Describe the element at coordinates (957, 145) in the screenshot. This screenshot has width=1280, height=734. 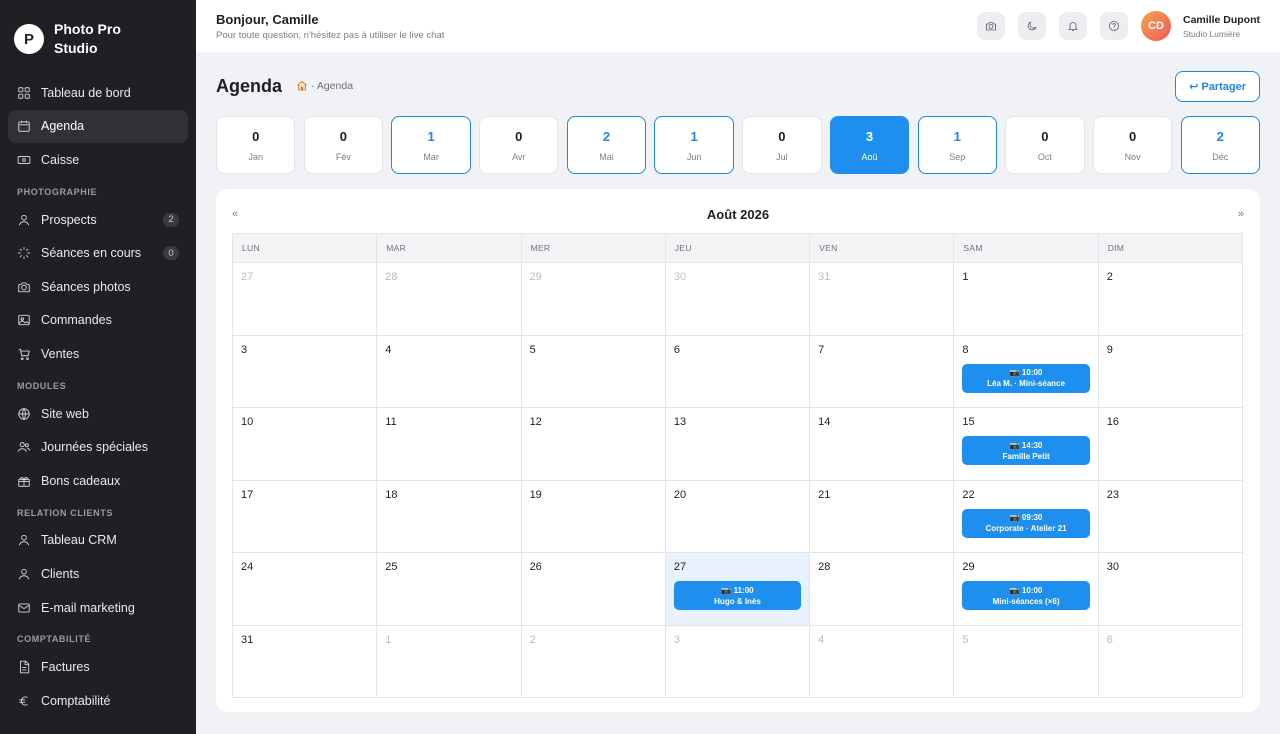
I see `month-tab-8: 1 Sep` at that location.